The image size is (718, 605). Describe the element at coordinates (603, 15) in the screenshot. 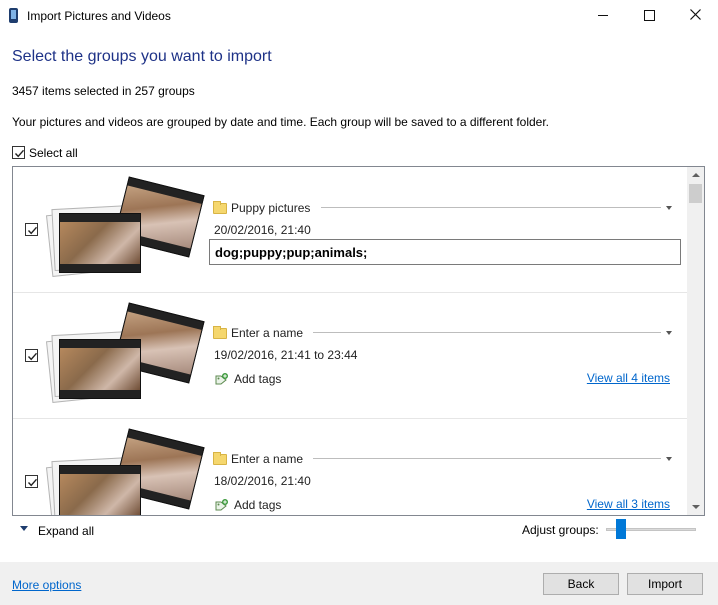

I see `minimize-button` at that location.